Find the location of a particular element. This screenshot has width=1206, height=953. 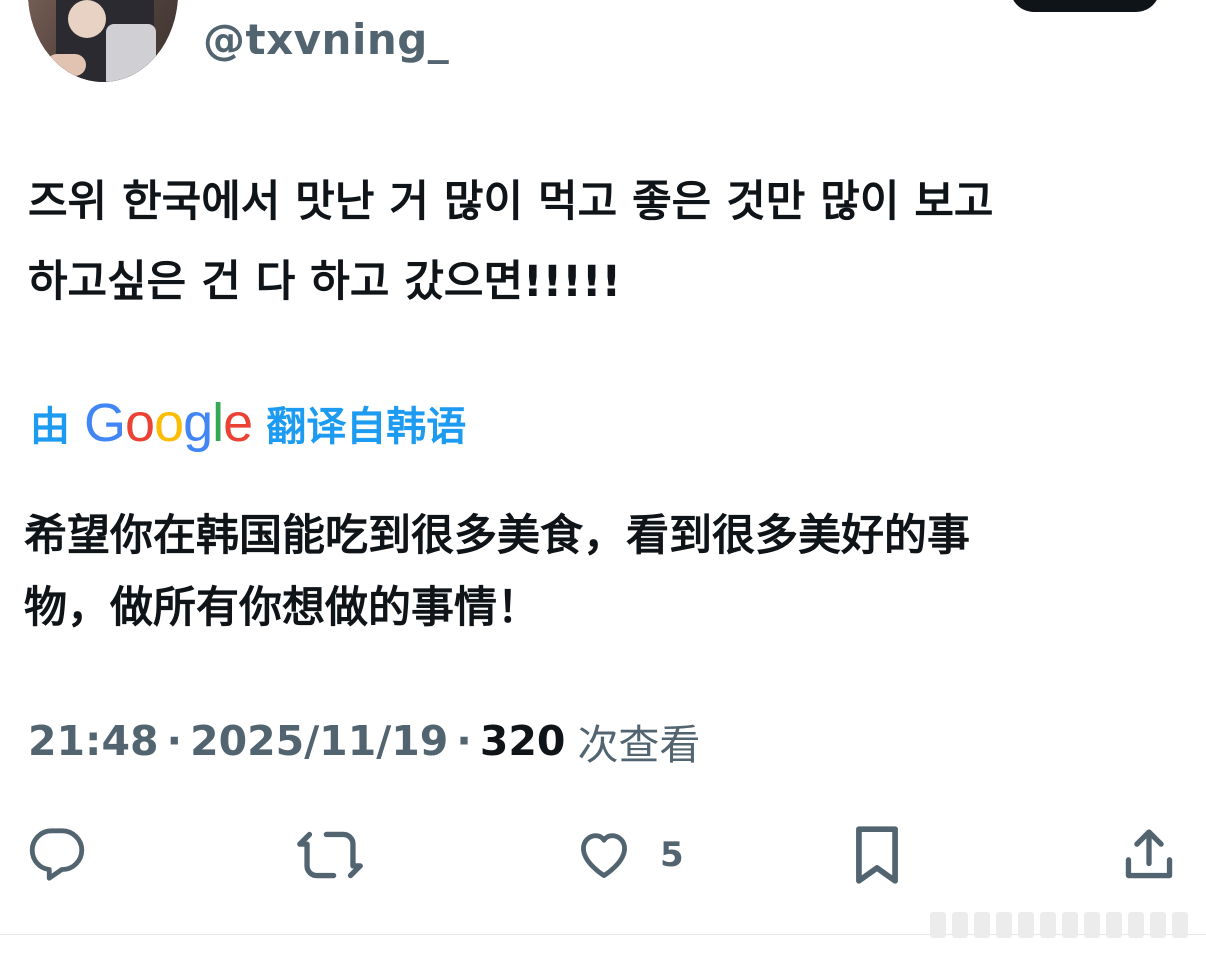

share-icon is located at coordinates (1149, 854).